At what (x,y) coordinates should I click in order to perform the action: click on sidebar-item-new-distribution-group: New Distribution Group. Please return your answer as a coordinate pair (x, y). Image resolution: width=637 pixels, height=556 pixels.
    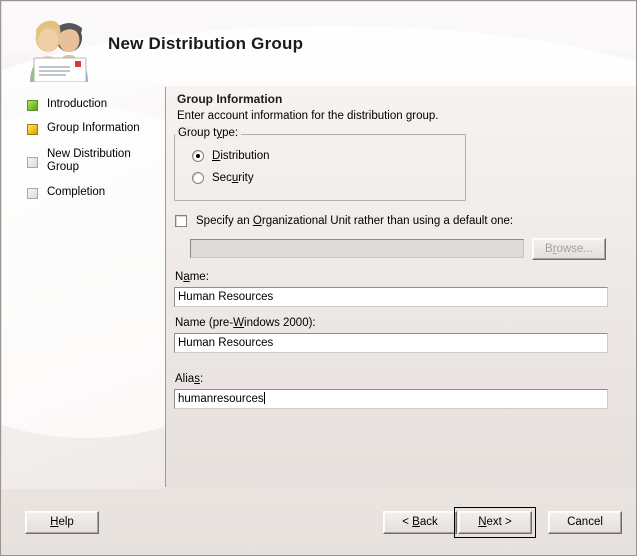
    Looking at the image, I should click on (93, 161).